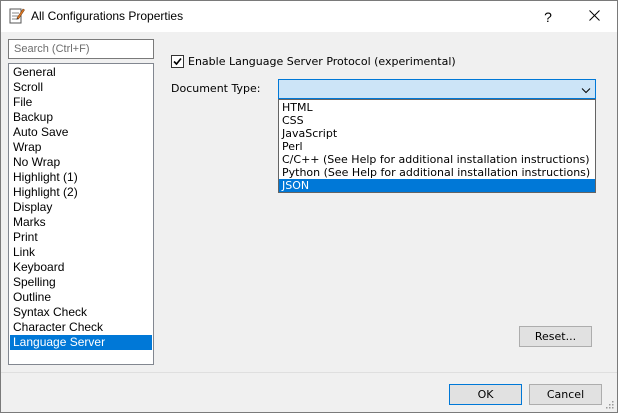 Image resolution: width=618 pixels, height=413 pixels. I want to click on cancel-button: Cancel, so click(565, 394).